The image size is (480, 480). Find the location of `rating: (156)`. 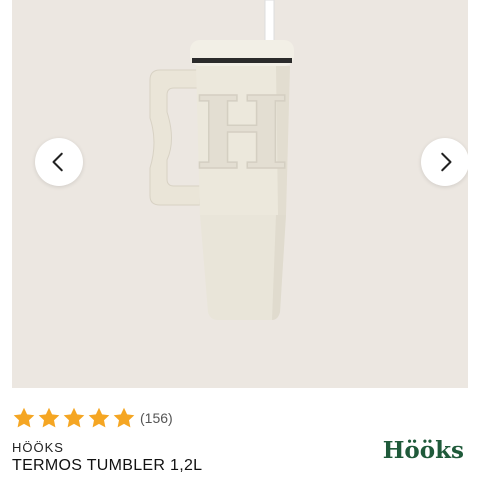

rating: (156) is located at coordinates (92, 418).